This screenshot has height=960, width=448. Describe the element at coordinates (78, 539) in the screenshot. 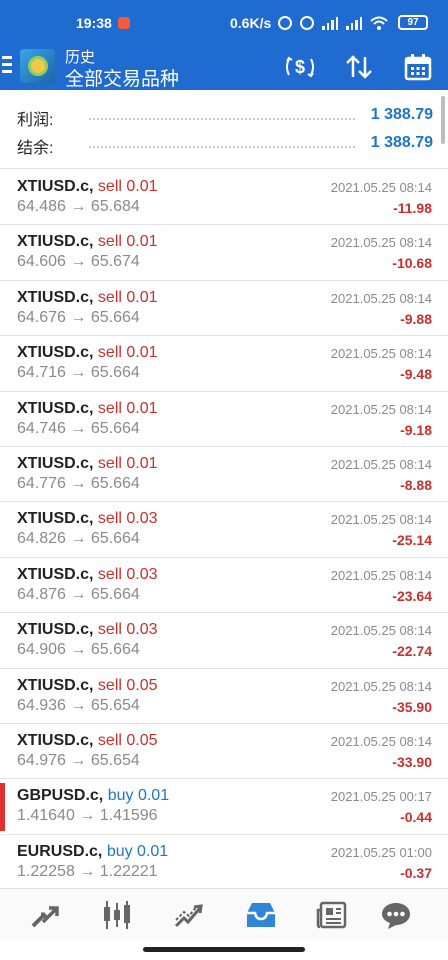

I see `trade-prices: 64.826 → 65.664` at that location.